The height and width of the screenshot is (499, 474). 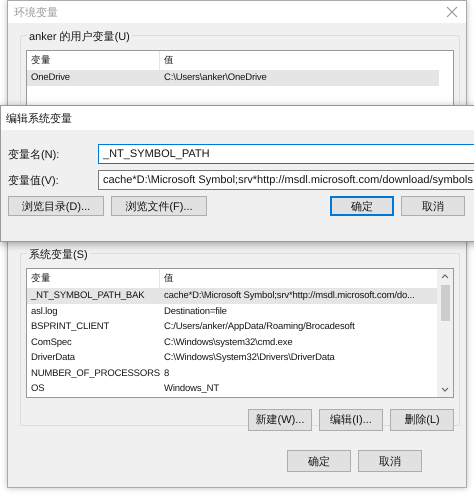 What do you see at coordinates (88, 296) in the screenshot?
I see `variable-name: _NT_SYMBOL_PATH_BAK` at bounding box center [88, 296].